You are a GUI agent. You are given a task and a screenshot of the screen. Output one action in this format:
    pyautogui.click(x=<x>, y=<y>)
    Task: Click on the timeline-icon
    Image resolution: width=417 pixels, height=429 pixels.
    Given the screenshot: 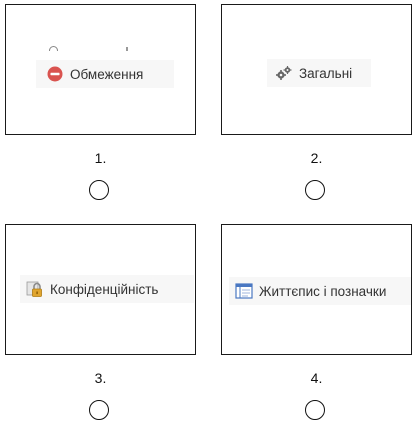 What is the action you would take?
    pyautogui.click(x=244, y=291)
    